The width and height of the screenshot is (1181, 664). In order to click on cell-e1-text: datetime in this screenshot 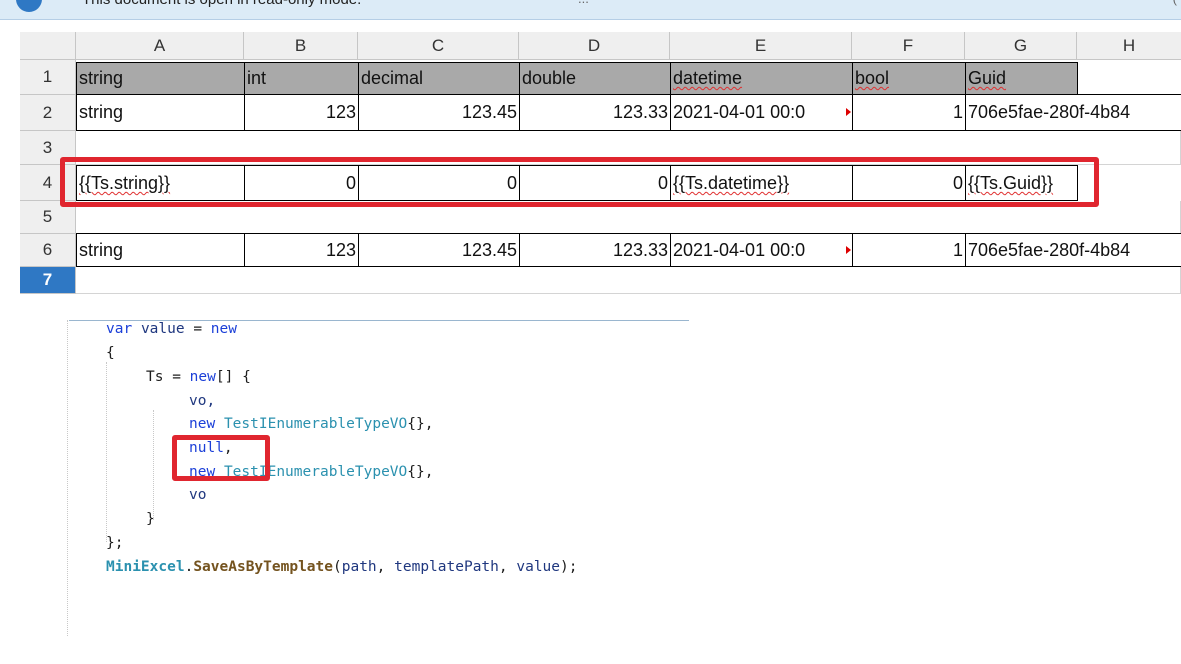, I will do `click(708, 78)`.